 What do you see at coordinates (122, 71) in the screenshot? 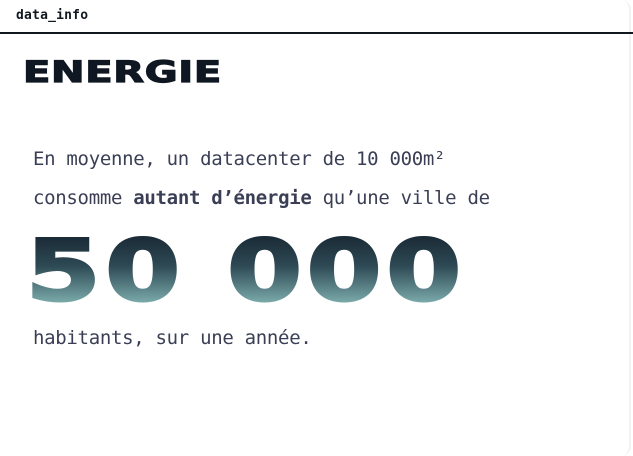
I see `page-title: ENERGIE` at bounding box center [122, 71].